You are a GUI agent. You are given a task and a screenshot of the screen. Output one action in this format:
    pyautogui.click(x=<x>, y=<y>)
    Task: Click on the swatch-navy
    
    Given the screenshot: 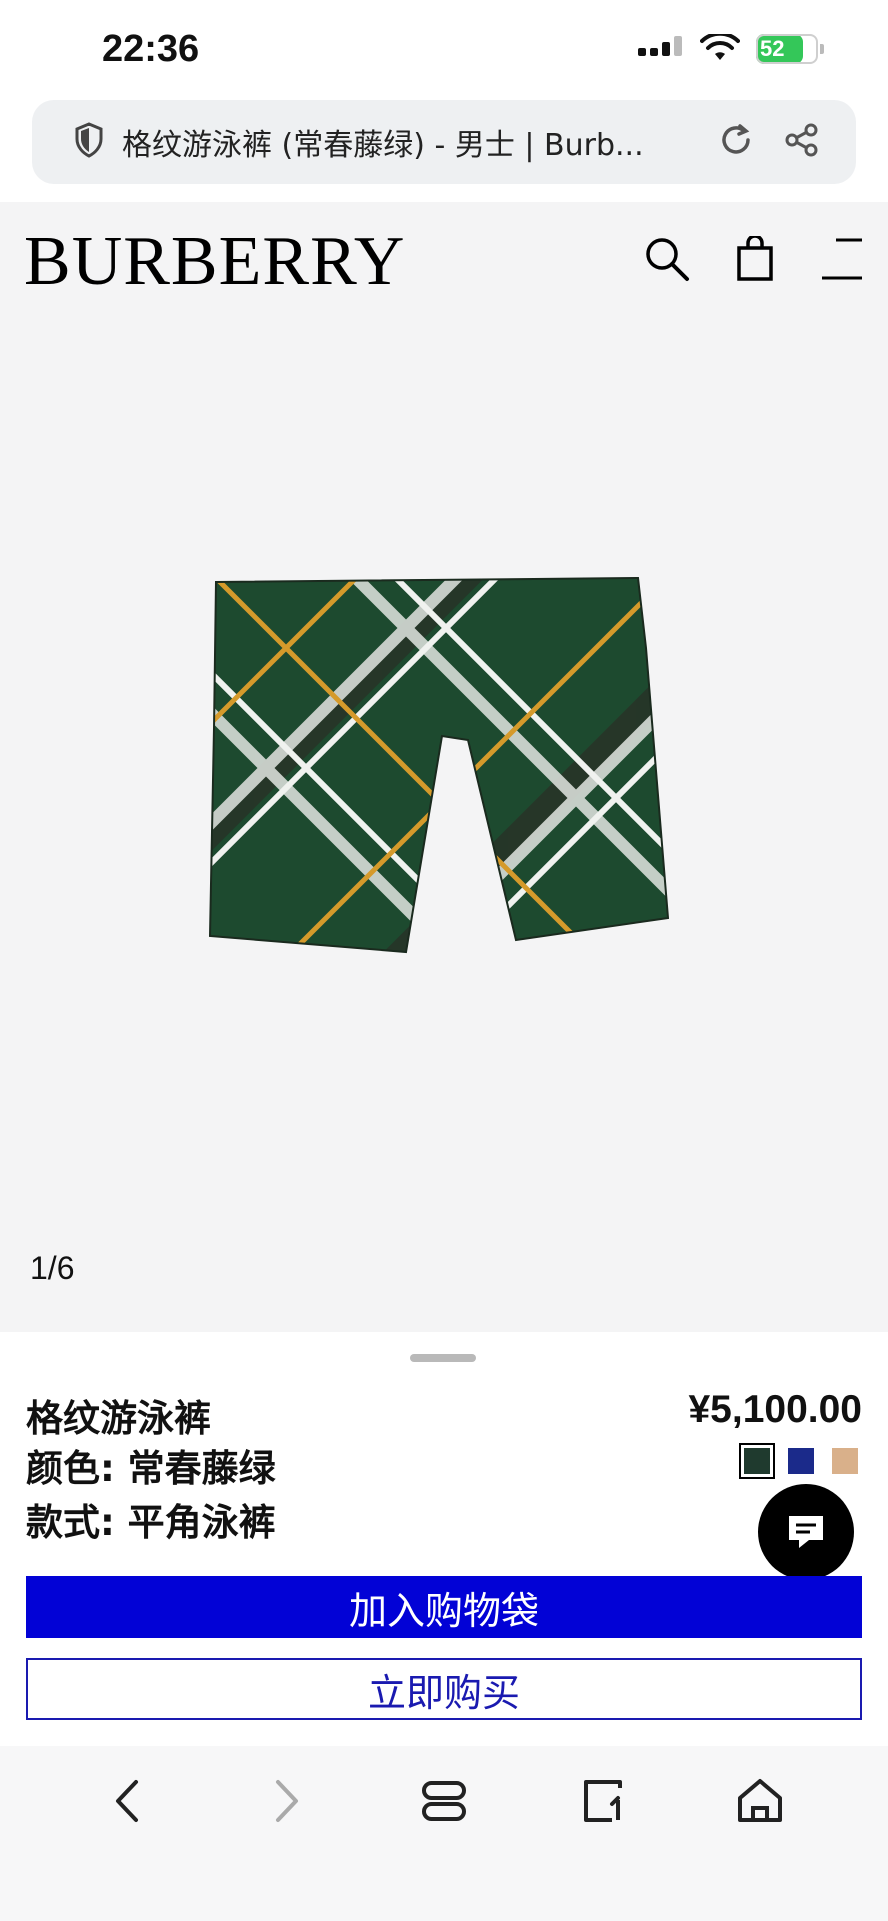 What is the action you would take?
    pyautogui.click(x=801, y=1461)
    